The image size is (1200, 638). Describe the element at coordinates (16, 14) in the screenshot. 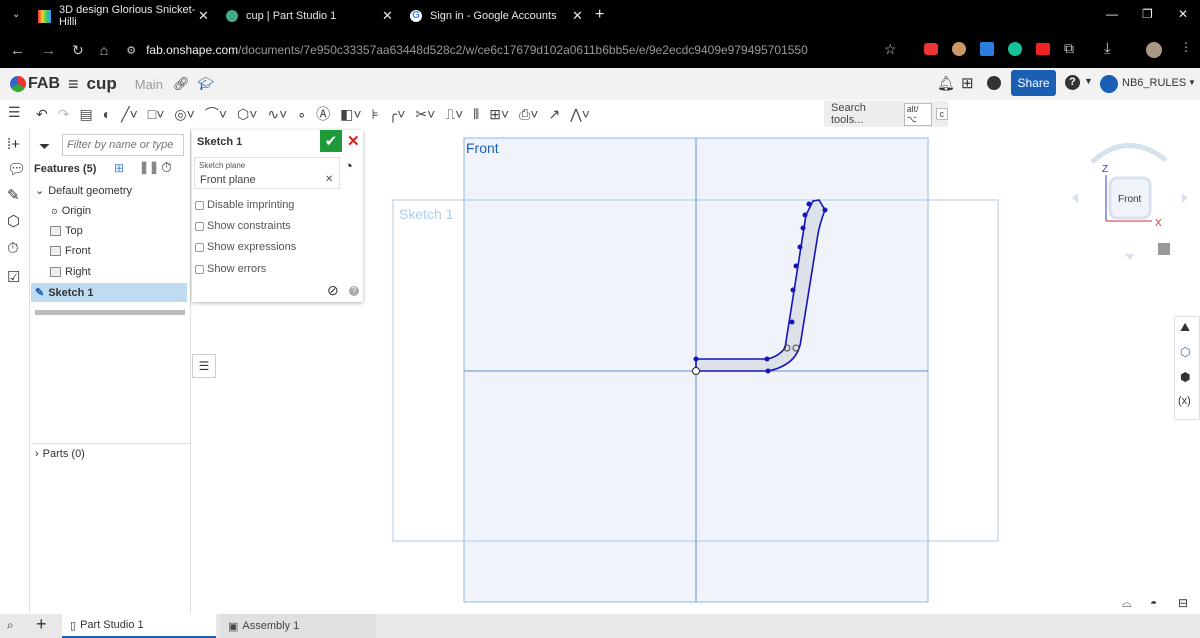

I see `tab-list-chevron-icon: ⌄` at that location.